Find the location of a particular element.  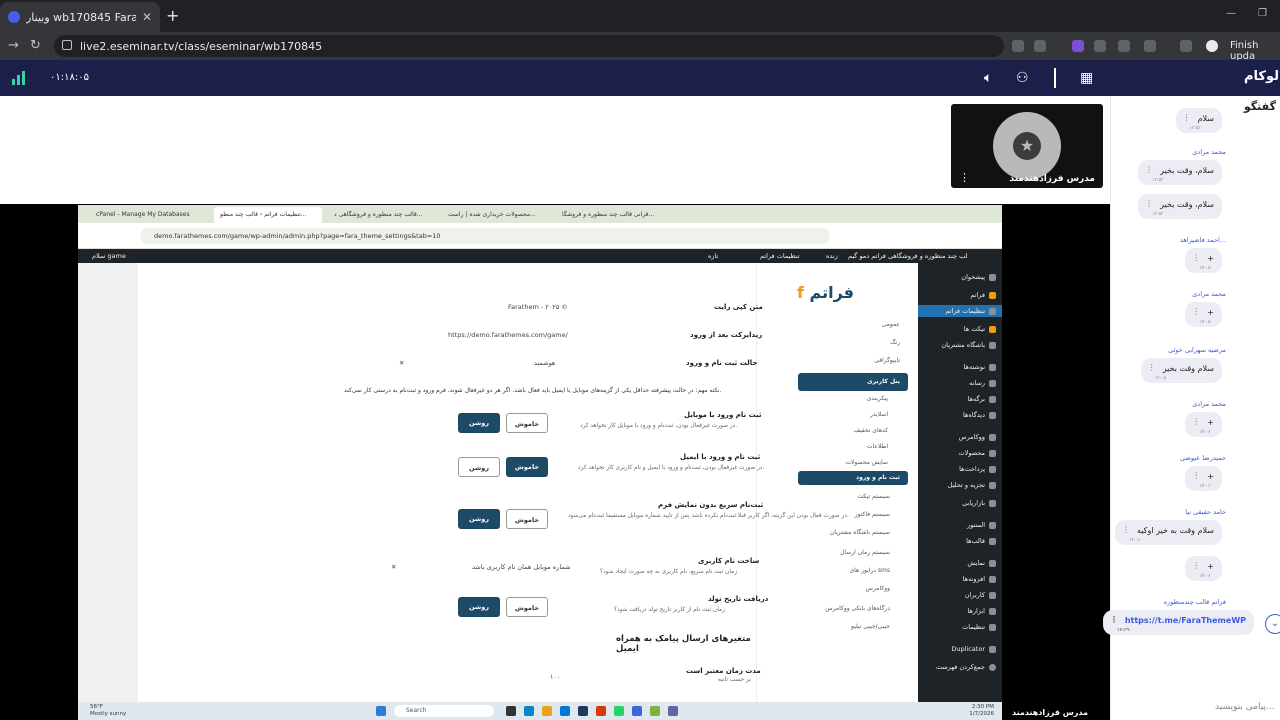

chrome-icon is located at coordinates (547, 711).